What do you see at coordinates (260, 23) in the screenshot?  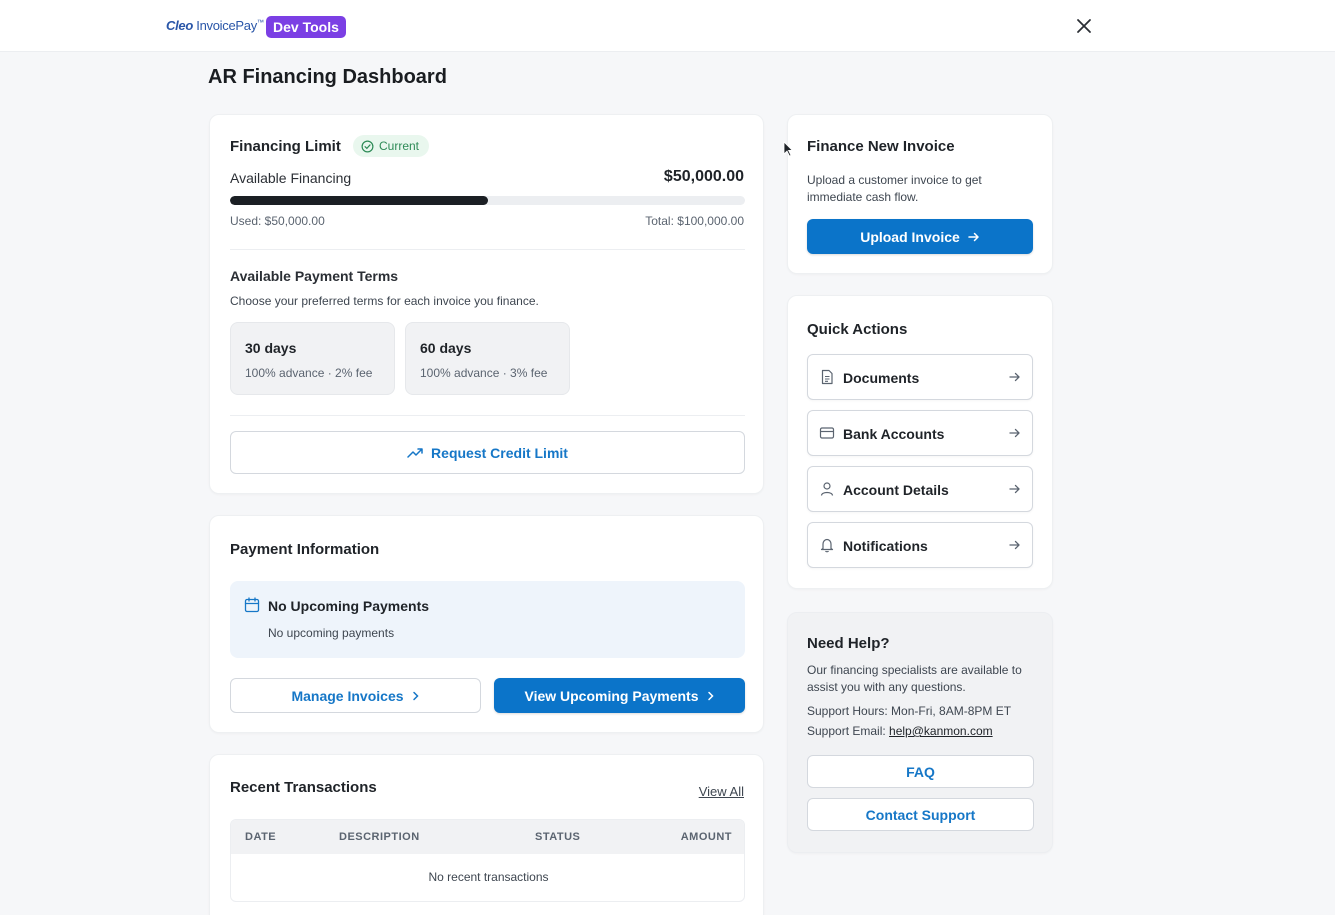 I see `logo-trademark: ™` at bounding box center [260, 23].